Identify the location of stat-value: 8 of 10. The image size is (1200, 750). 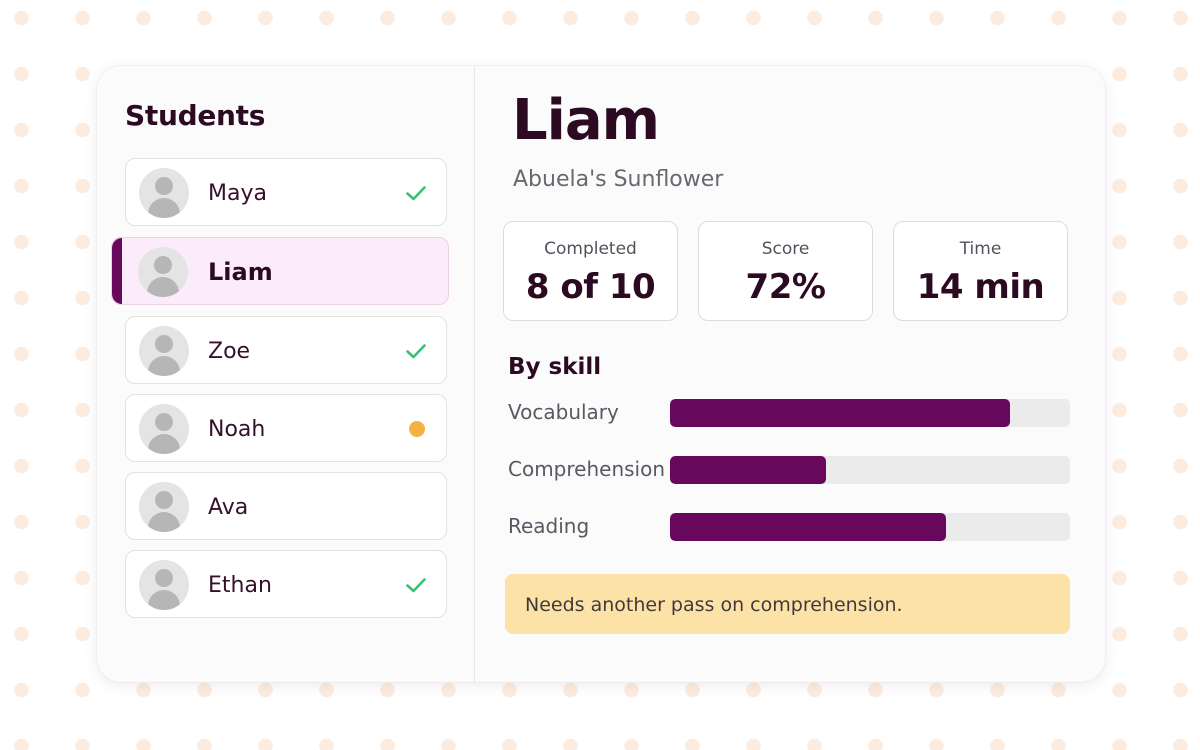
(590, 287).